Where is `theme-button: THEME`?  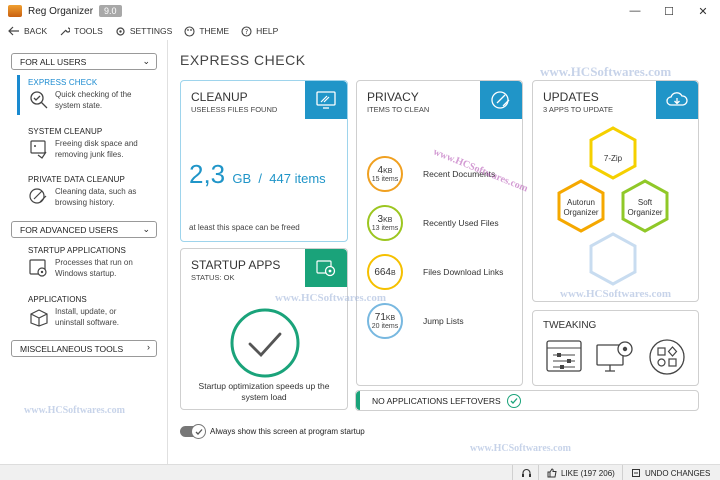 theme-button: THEME is located at coordinates (207, 31).